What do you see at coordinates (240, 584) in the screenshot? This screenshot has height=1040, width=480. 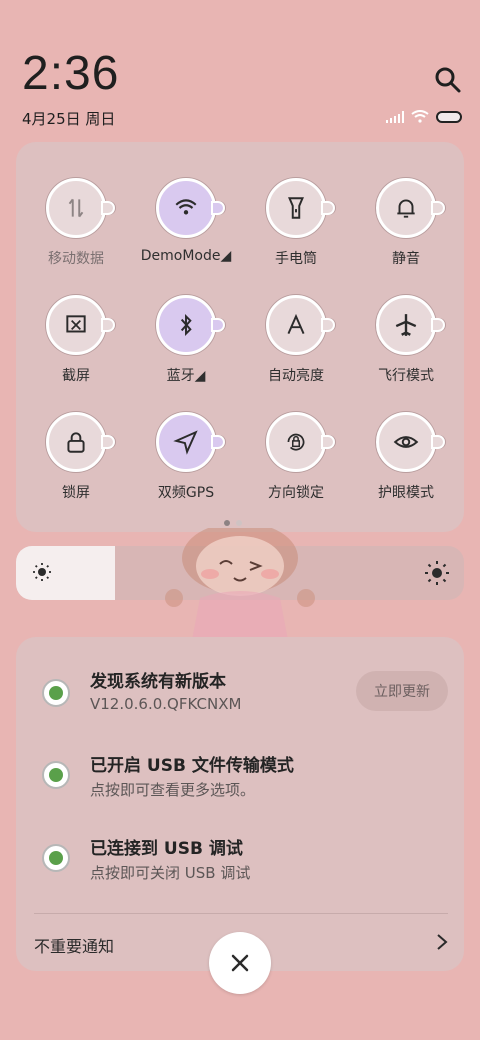 I see `wallpaper-character-illustration` at bounding box center [240, 584].